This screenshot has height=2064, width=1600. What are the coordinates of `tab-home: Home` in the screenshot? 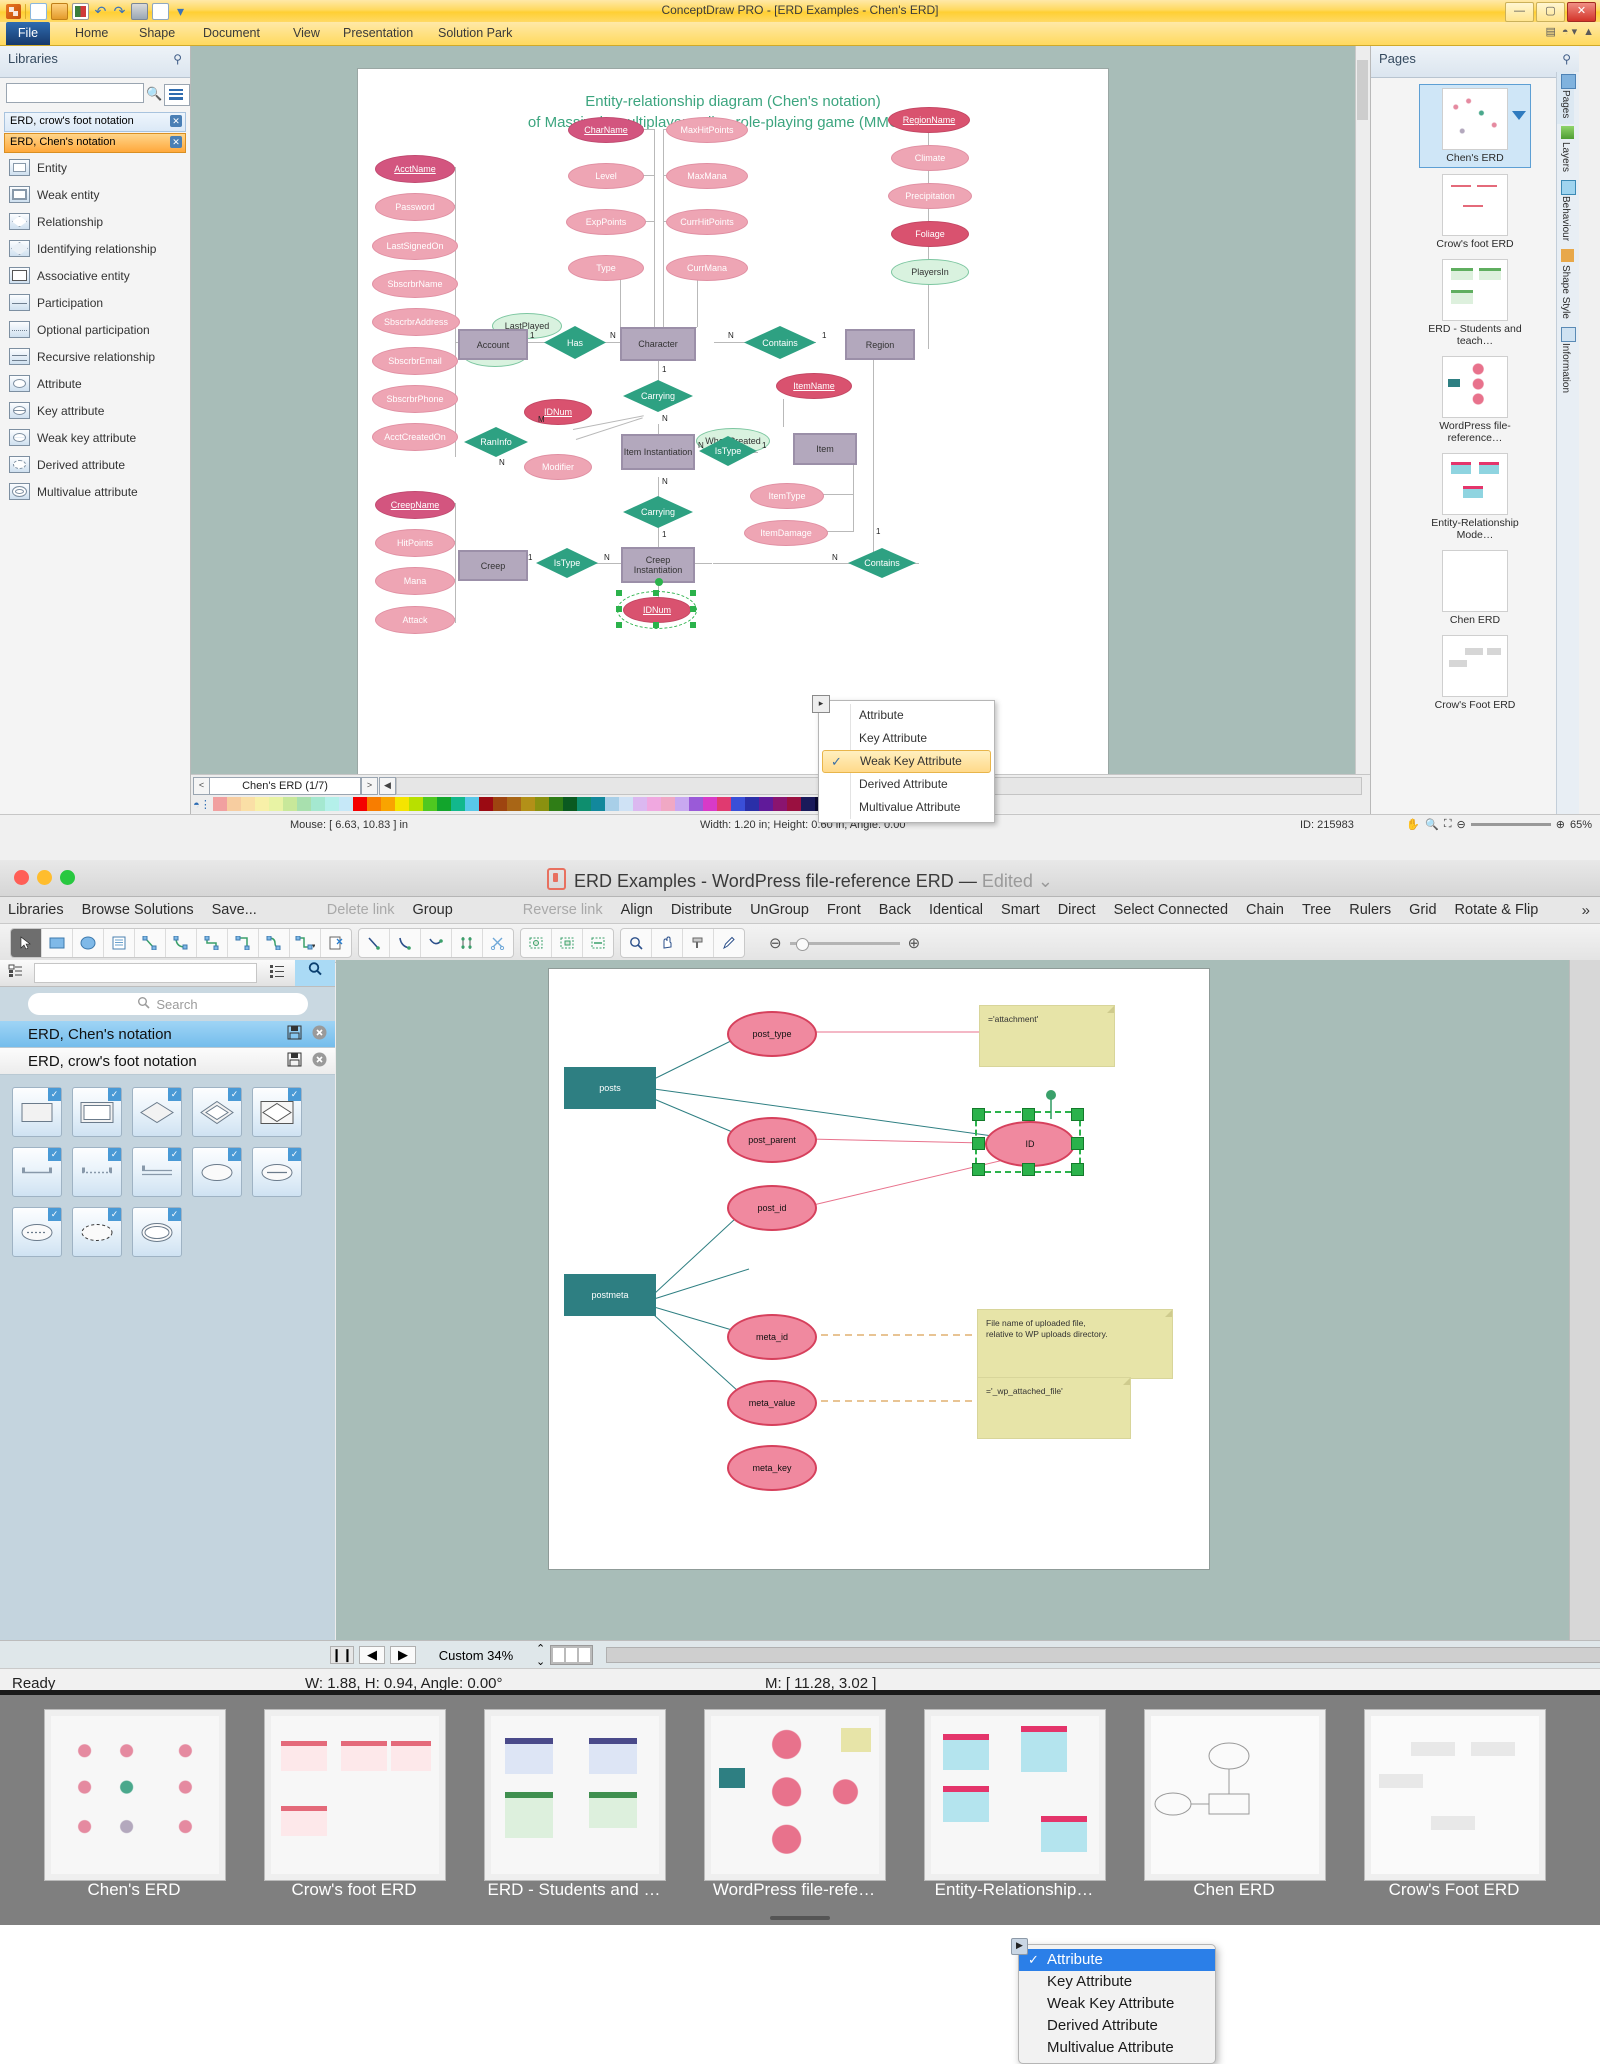 It's located at (91, 33).